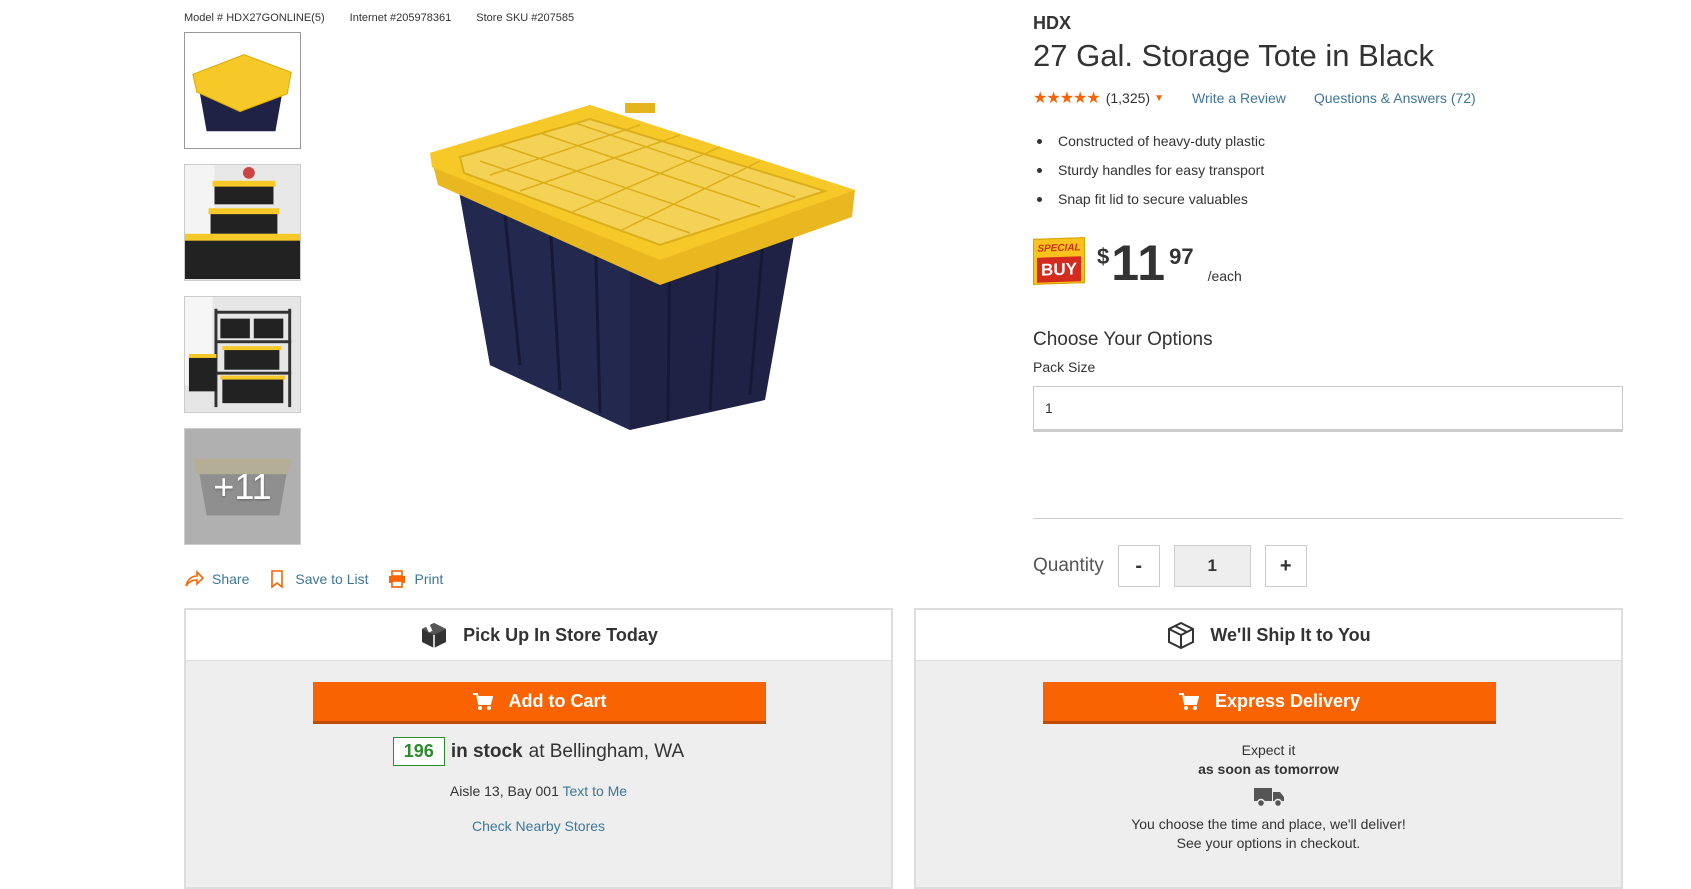 Image resolution: width=1691 pixels, height=889 pixels. Describe the element at coordinates (194, 578) in the screenshot. I see `share-icon` at that location.